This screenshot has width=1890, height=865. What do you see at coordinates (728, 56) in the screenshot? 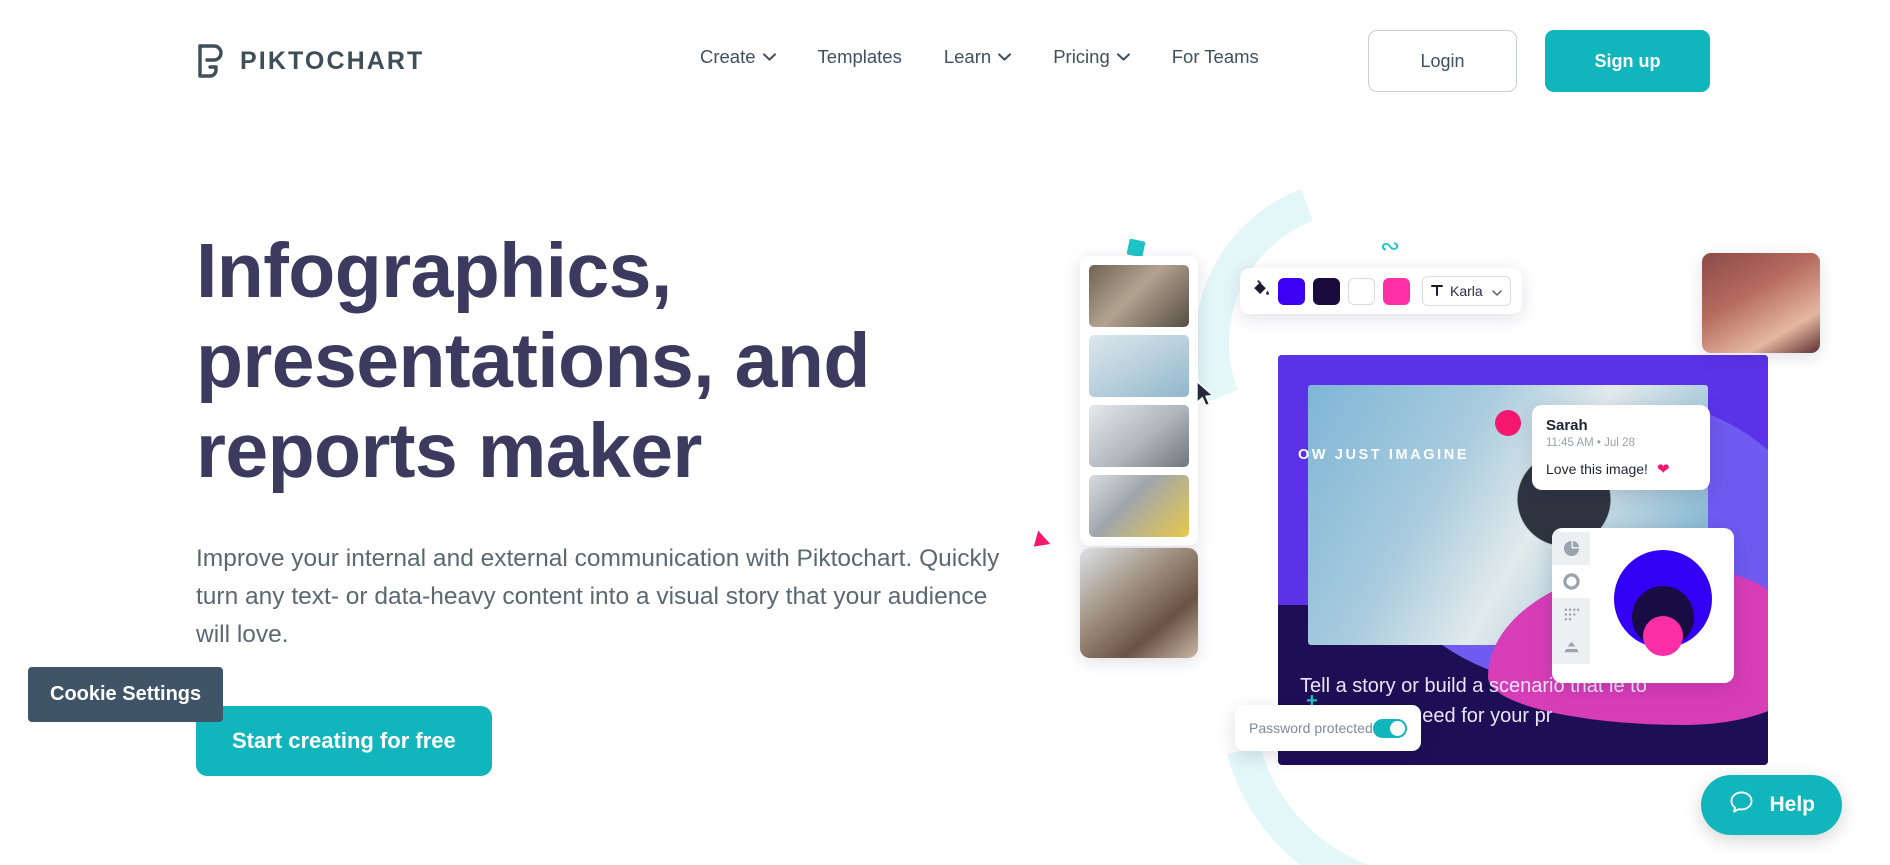
I see `nav-item-create-label: Create` at bounding box center [728, 56].